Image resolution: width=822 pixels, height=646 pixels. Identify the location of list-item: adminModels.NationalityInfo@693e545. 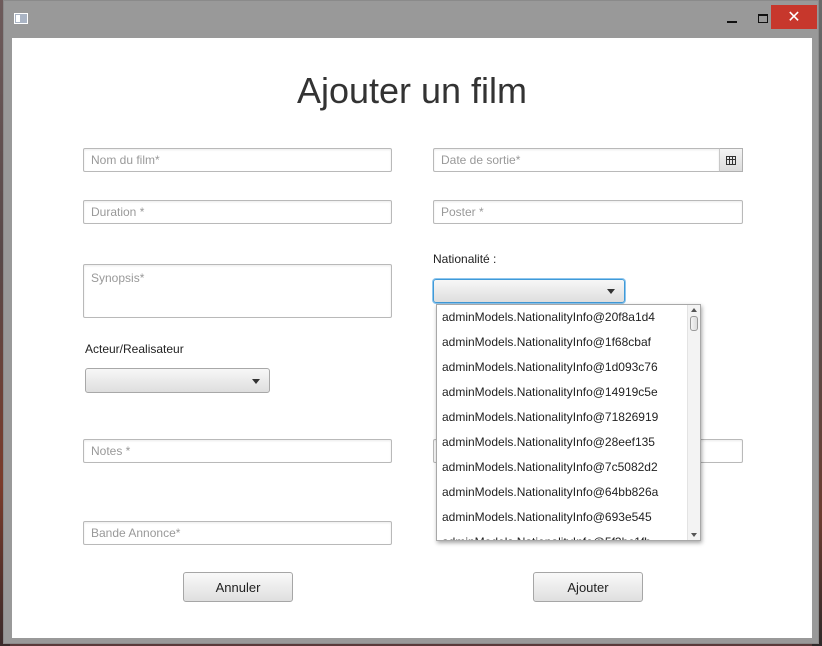
(562, 517).